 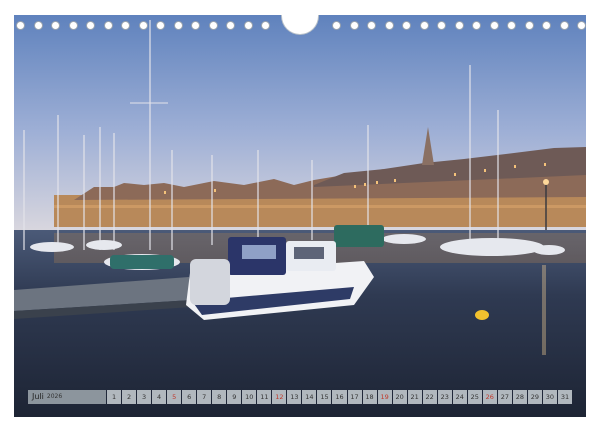 I want to click on calendar-day: 26, so click(x=489, y=397).